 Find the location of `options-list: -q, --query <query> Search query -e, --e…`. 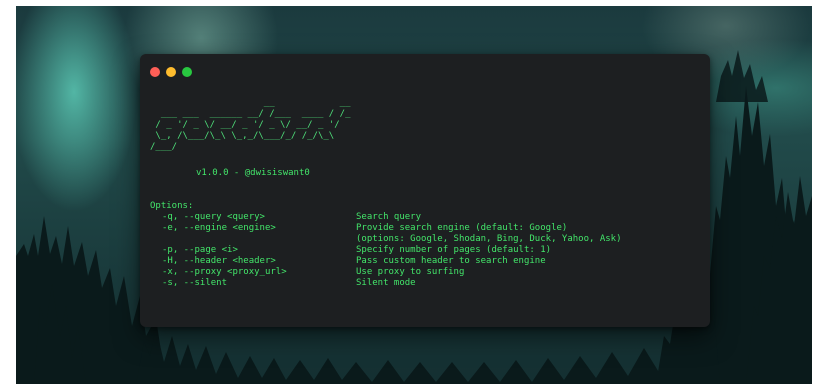

options-list: -q, --query <query> Search query -e, --e… is located at coordinates (425, 250).